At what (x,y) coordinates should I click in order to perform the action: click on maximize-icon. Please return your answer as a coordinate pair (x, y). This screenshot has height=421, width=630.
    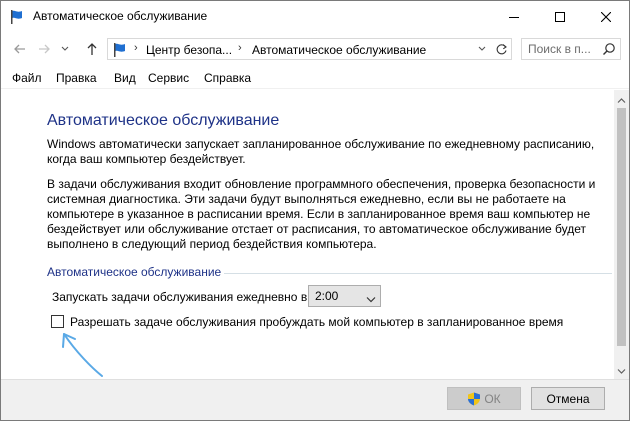
    Looking at the image, I should click on (560, 16).